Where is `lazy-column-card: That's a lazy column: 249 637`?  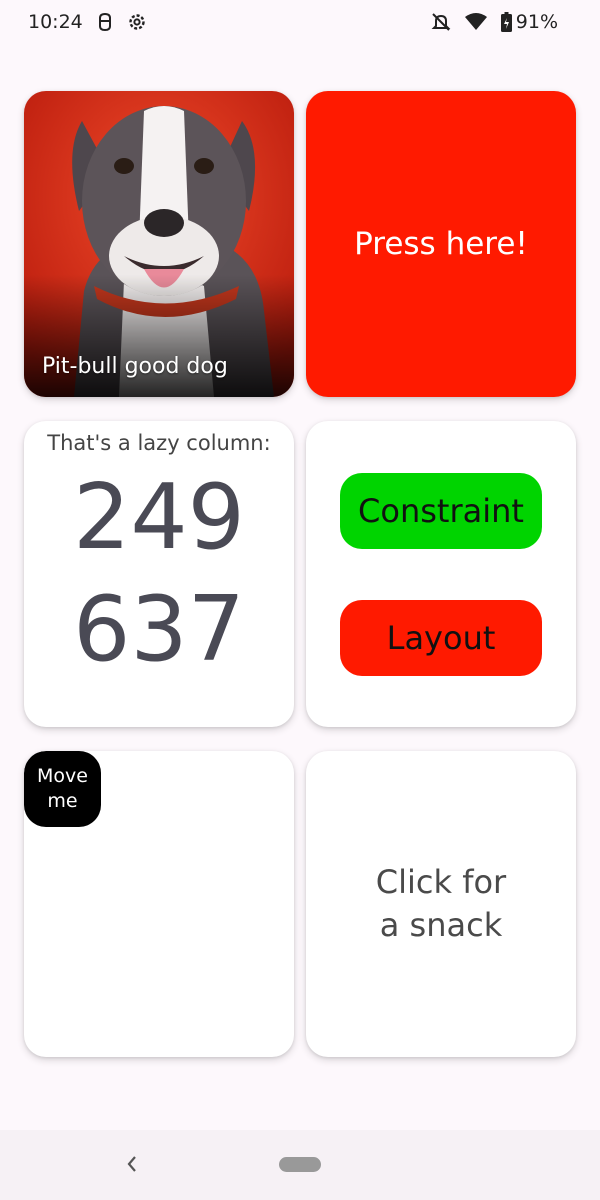 lazy-column-card: That's a lazy column: 249 637 is located at coordinates (159, 574).